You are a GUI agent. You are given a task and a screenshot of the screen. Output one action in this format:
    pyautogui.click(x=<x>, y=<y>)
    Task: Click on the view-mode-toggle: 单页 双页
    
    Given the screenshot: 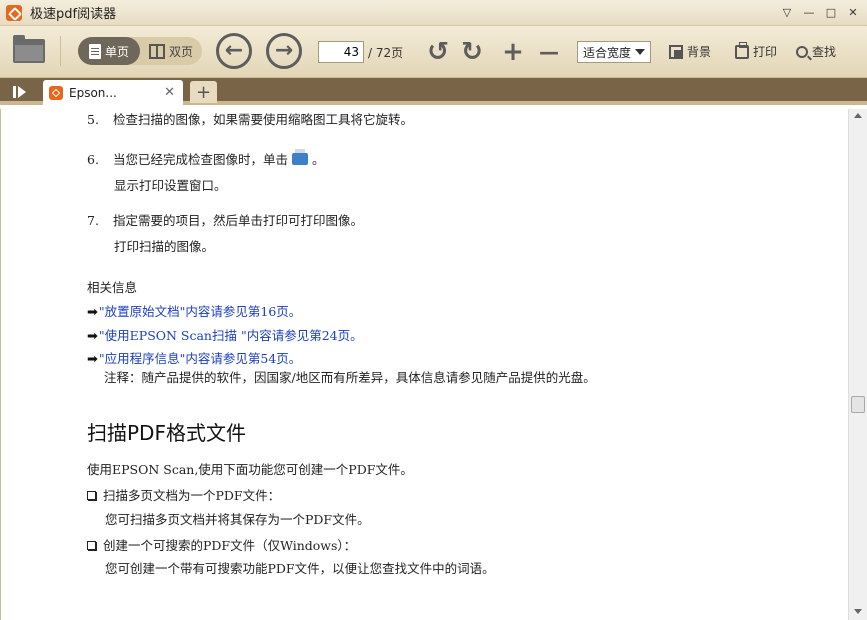 What is the action you would take?
    pyautogui.click(x=140, y=51)
    